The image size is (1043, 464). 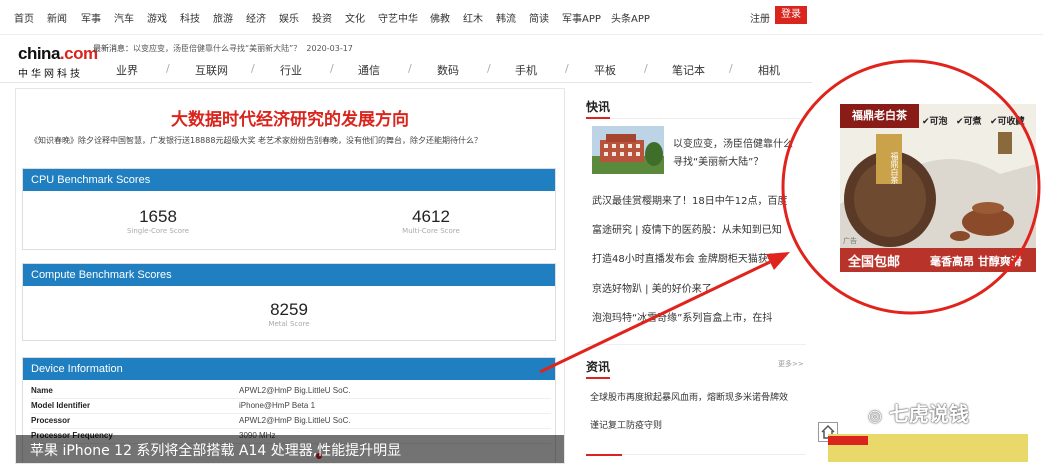 What do you see at coordinates (875, 415) in the screenshot?
I see `wechat-icon: ◎` at bounding box center [875, 415].